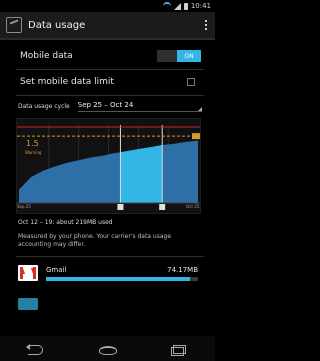 This screenshot has height=361, width=320. What do you see at coordinates (14, 25) in the screenshot?
I see `data-usage-icon` at bounding box center [14, 25].